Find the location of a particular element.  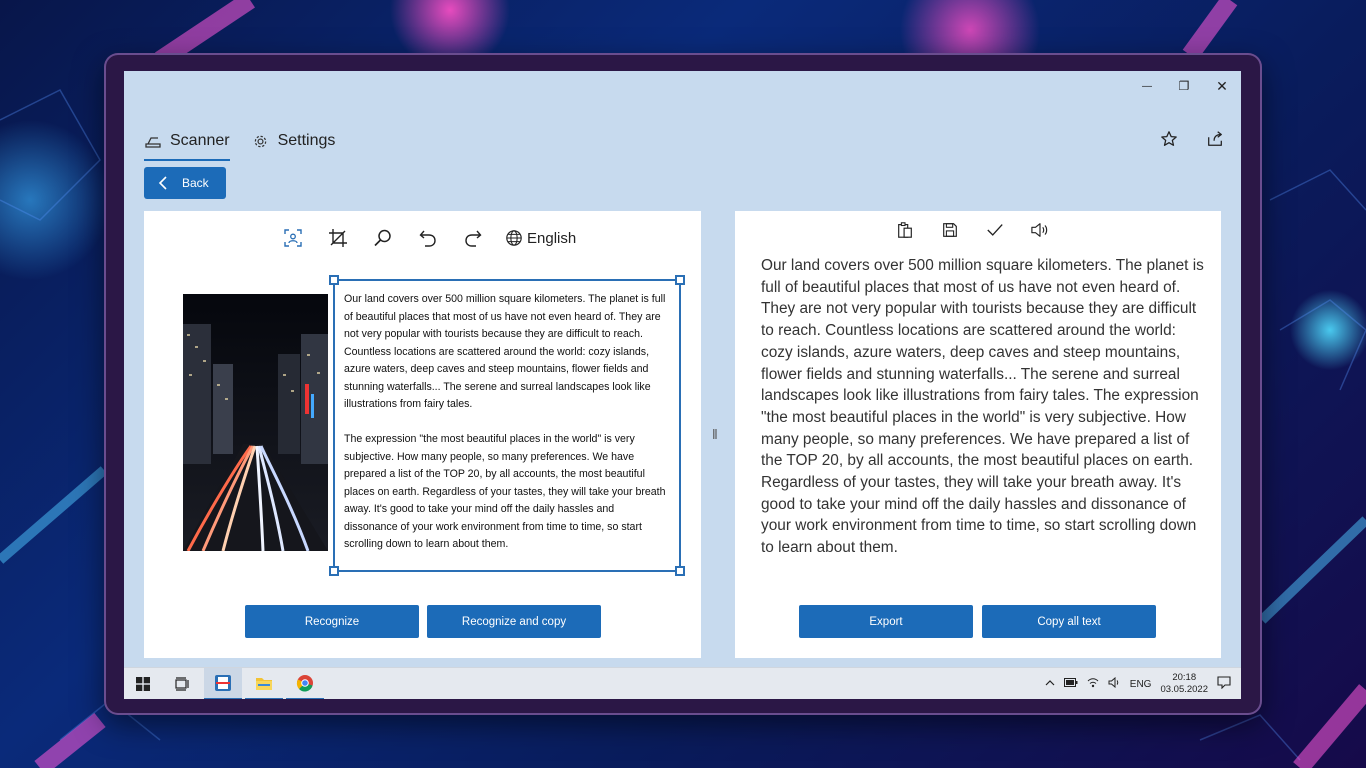

volume-icon is located at coordinates (1113, 682).